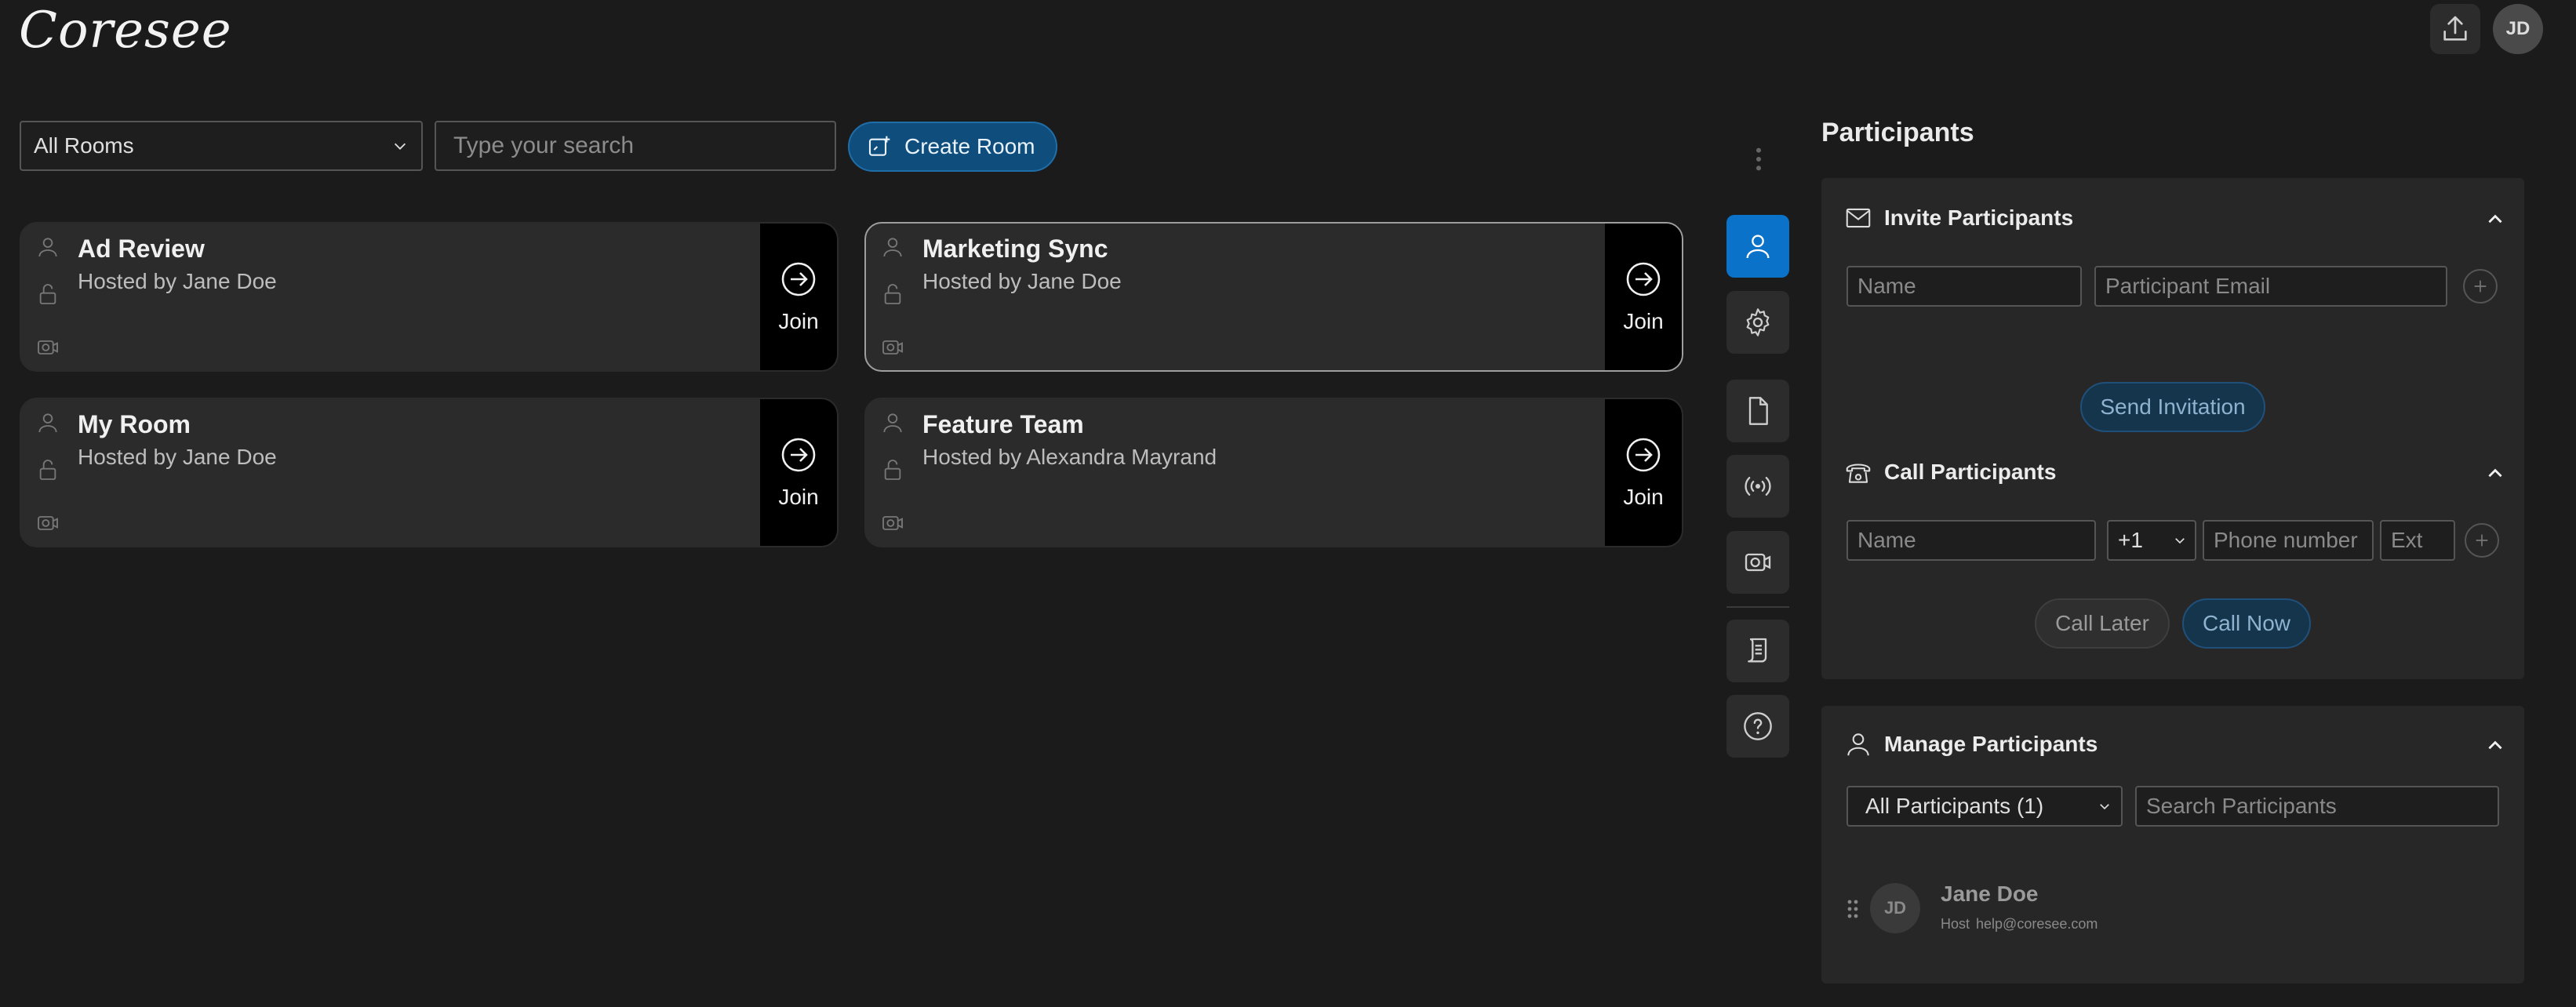 Image resolution: width=2576 pixels, height=1007 pixels. I want to click on phone-number-input: Phone number, so click(2288, 540).